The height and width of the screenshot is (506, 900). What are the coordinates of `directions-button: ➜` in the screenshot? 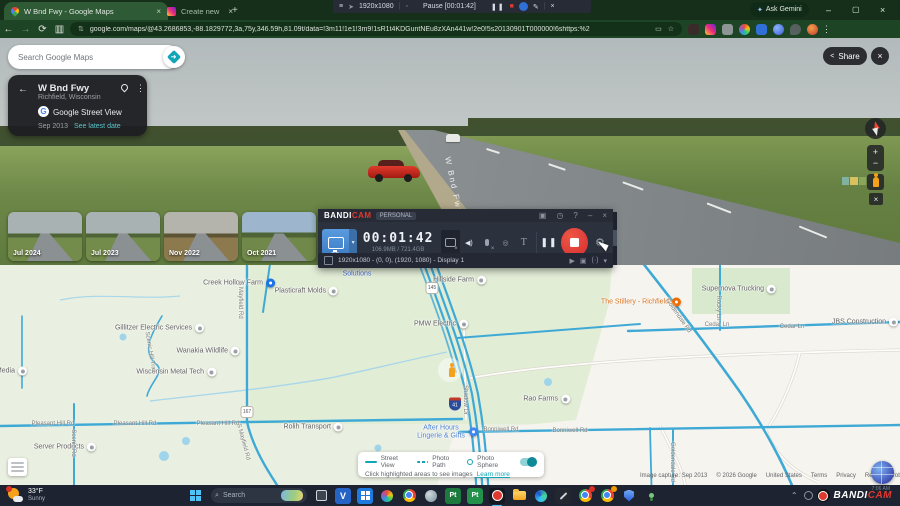 It's located at (174, 57).